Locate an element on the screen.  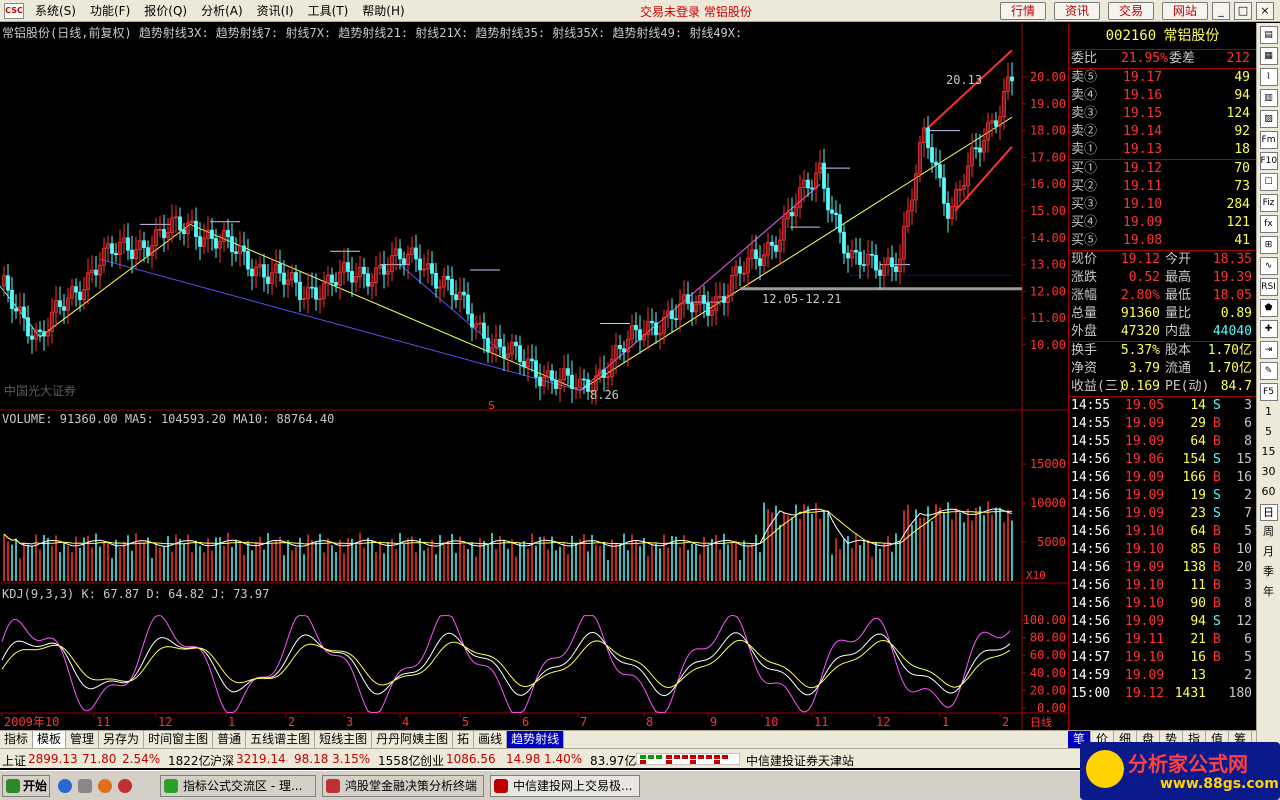
stats-row: 收益(三) 0.169 PE(动) 84.7 is located at coordinates (1161, 386).